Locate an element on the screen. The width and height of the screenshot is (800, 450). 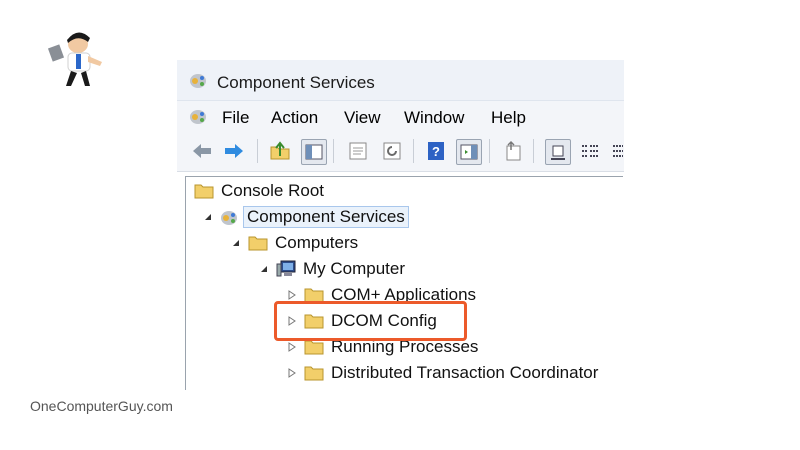
window-title: Component Services is located at coordinates (296, 82).